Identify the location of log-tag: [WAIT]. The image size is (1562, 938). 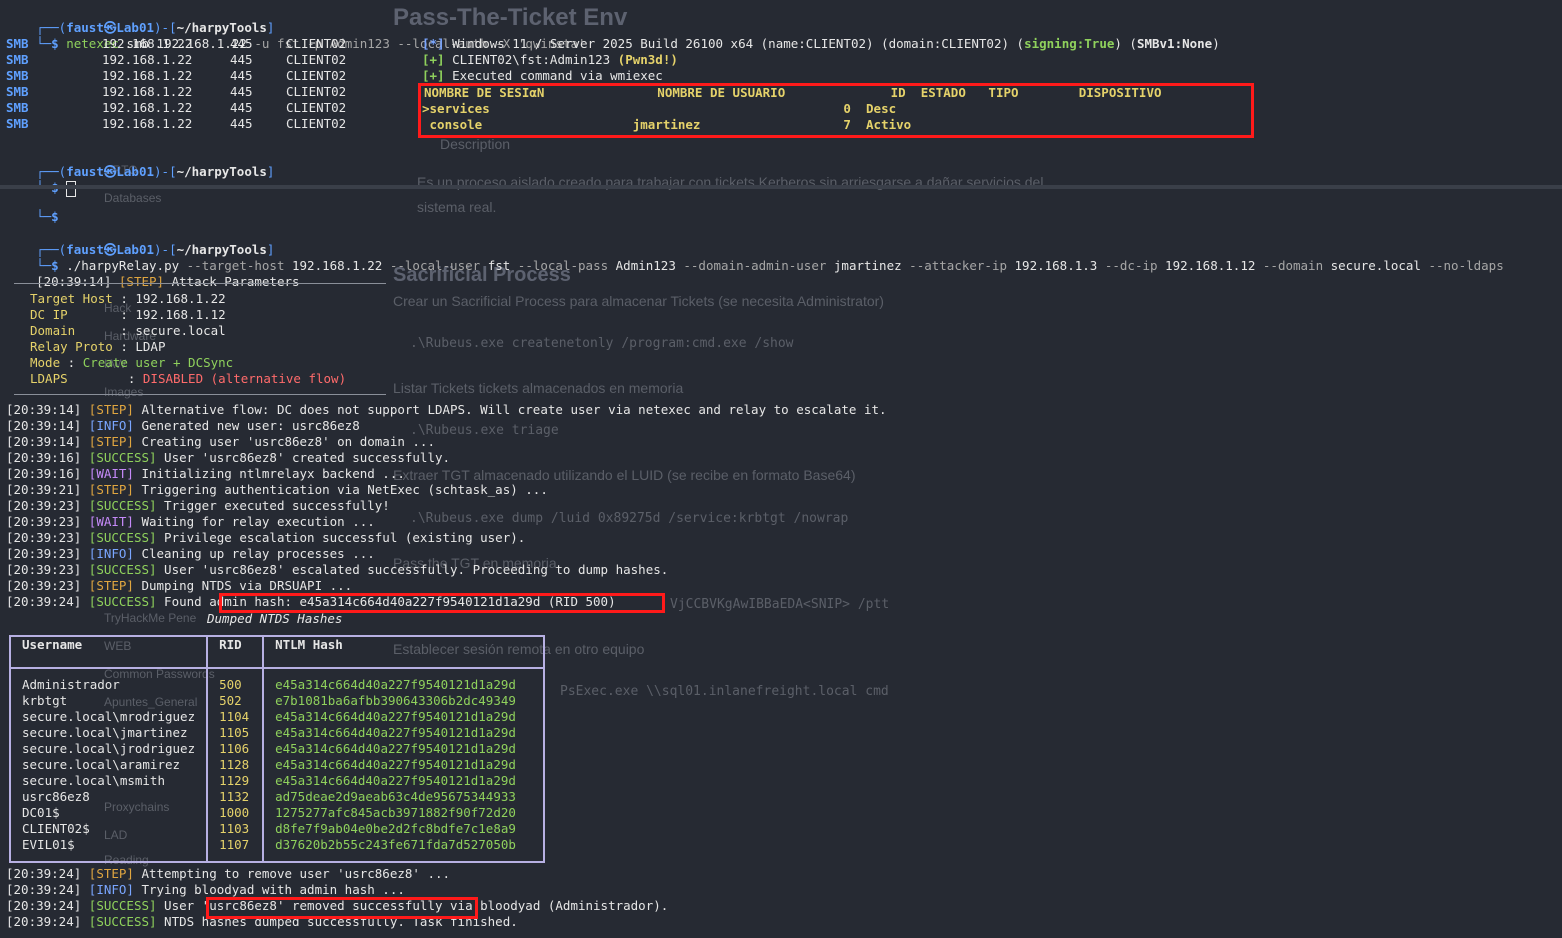
(111, 521).